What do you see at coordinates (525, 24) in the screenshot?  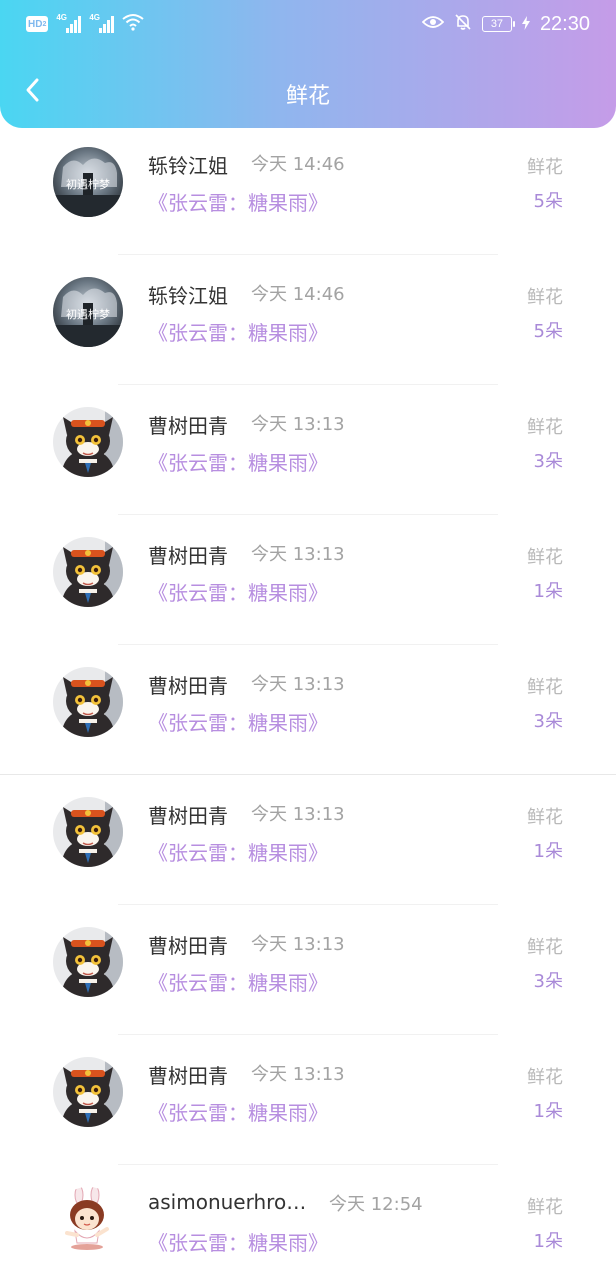 I see `charging-icon` at bounding box center [525, 24].